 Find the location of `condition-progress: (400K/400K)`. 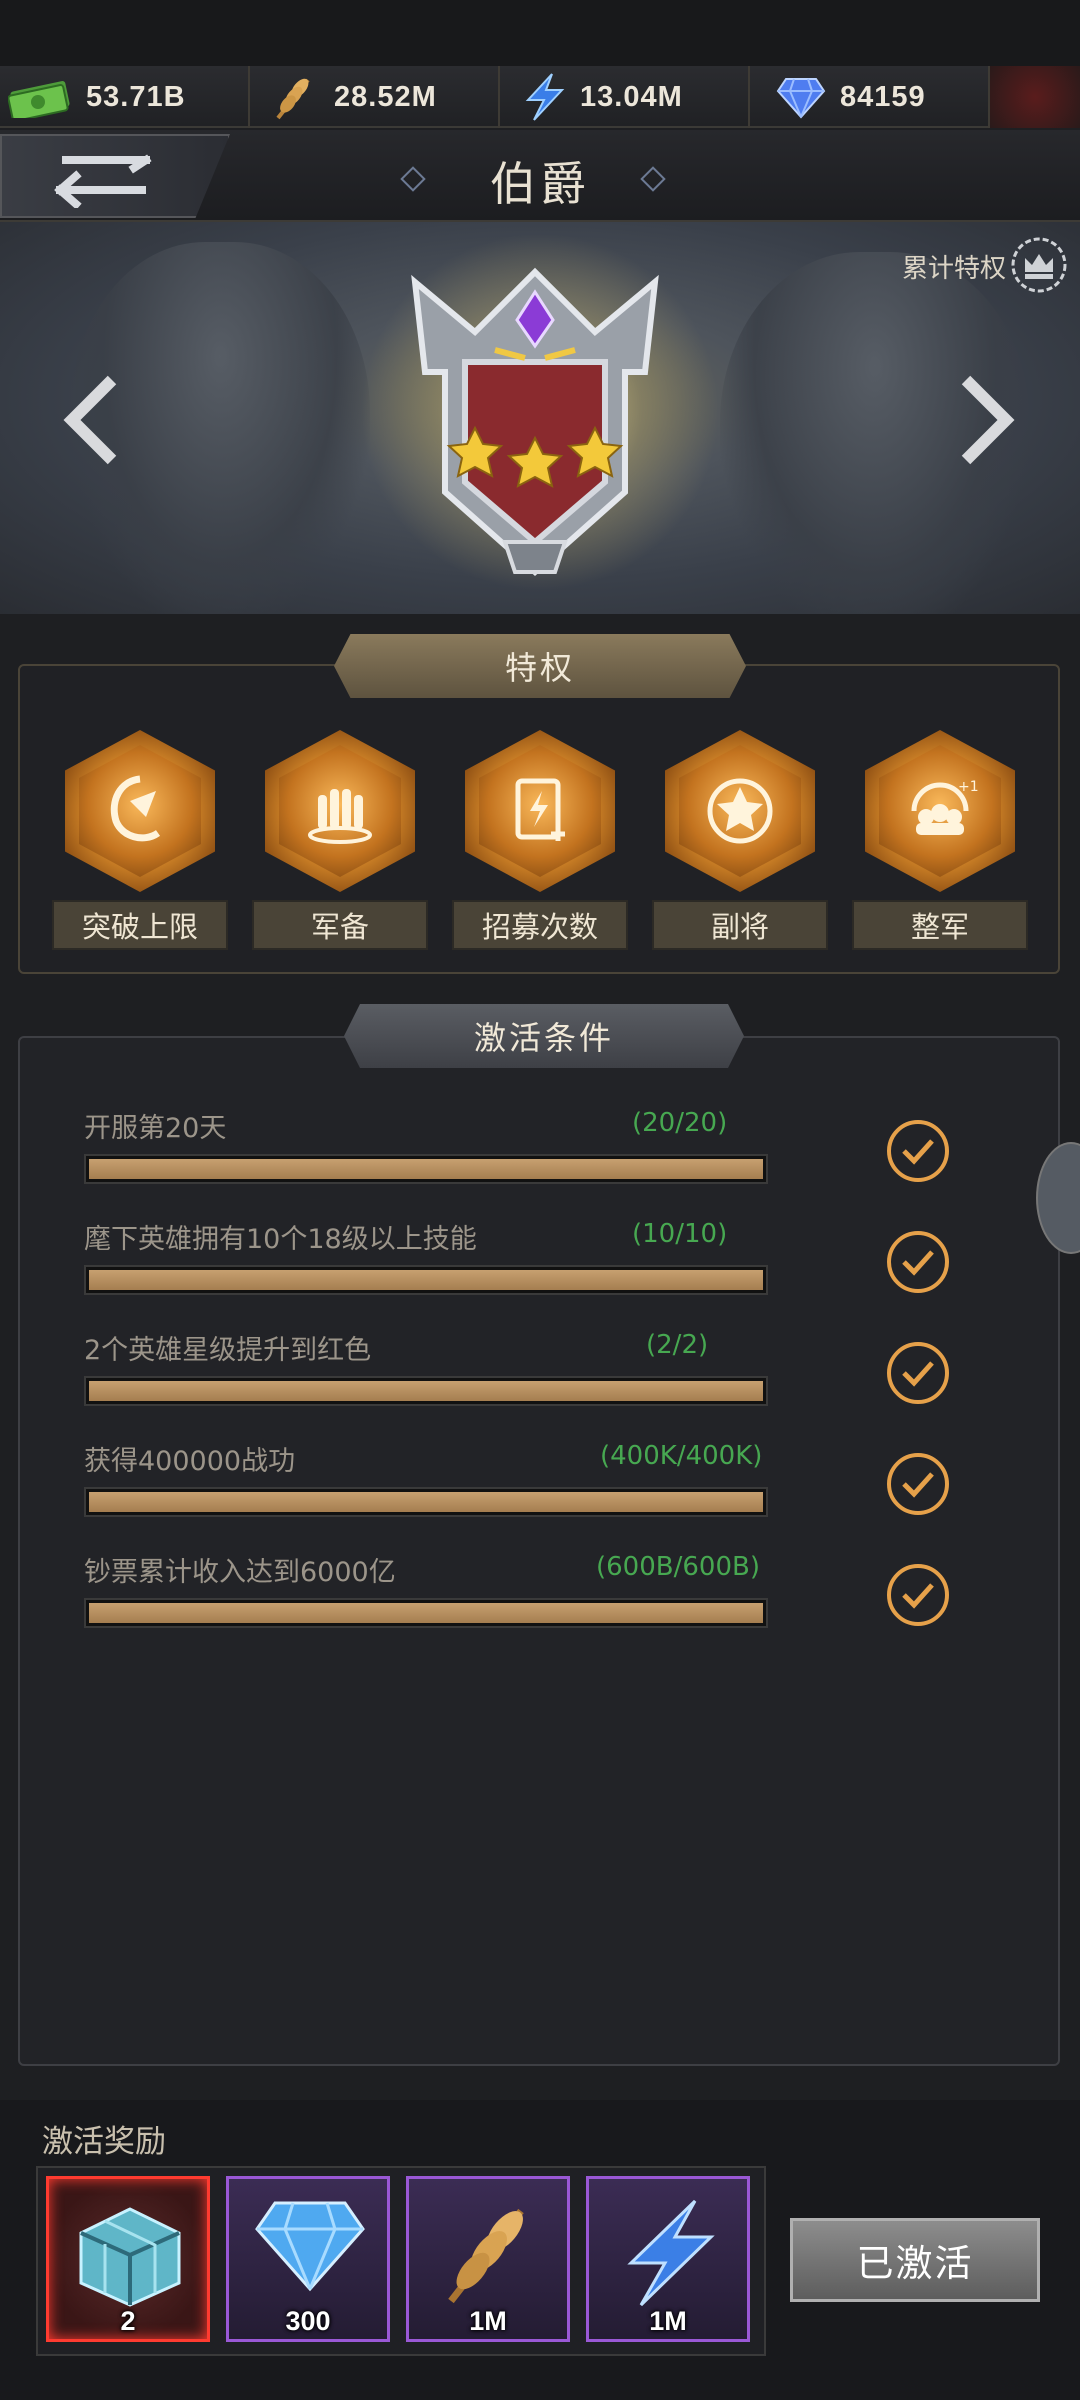

condition-progress: (400K/400K) is located at coordinates (681, 1456).